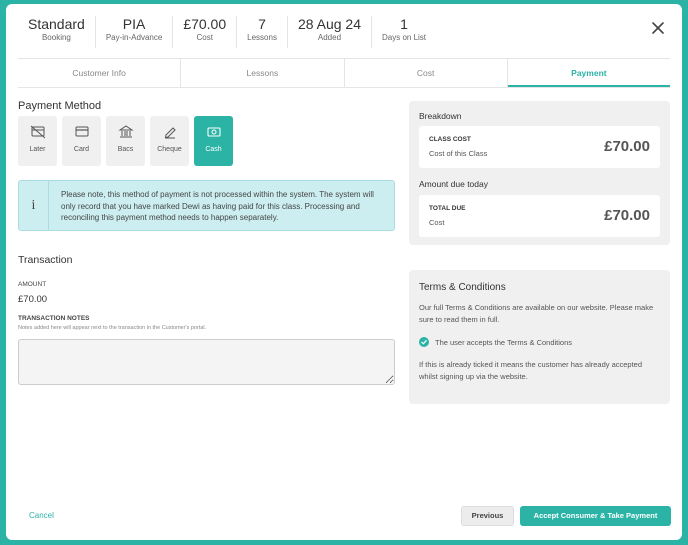 Image resolution: width=688 pixels, height=545 pixels. What do you see at coordinates (658, 28) in the screenshot?
I see `close-icon` at bounding box center [658, 28].